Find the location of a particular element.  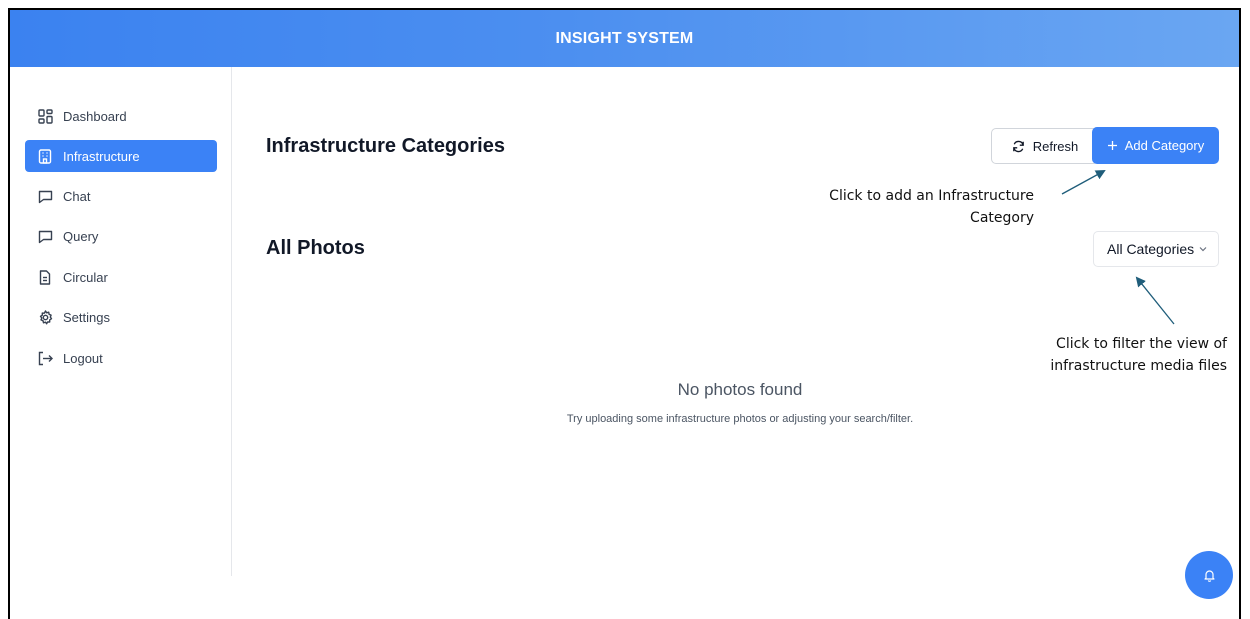

arrow-to-add-category is located at coordinates (1083, 182).